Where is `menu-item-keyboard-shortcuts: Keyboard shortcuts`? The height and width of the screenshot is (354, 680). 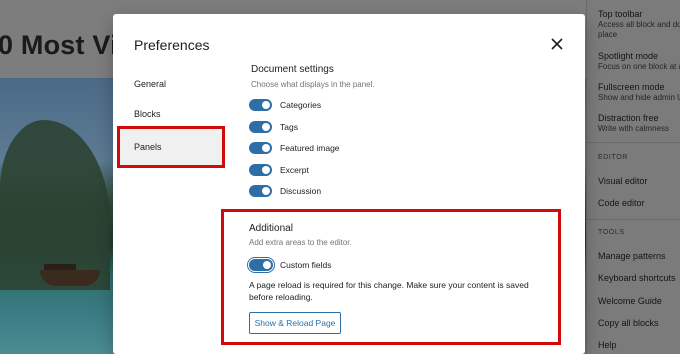
menu-item-keyboard-shortcuts: Keyboard shortcuts is located at coordinates (637, 278).